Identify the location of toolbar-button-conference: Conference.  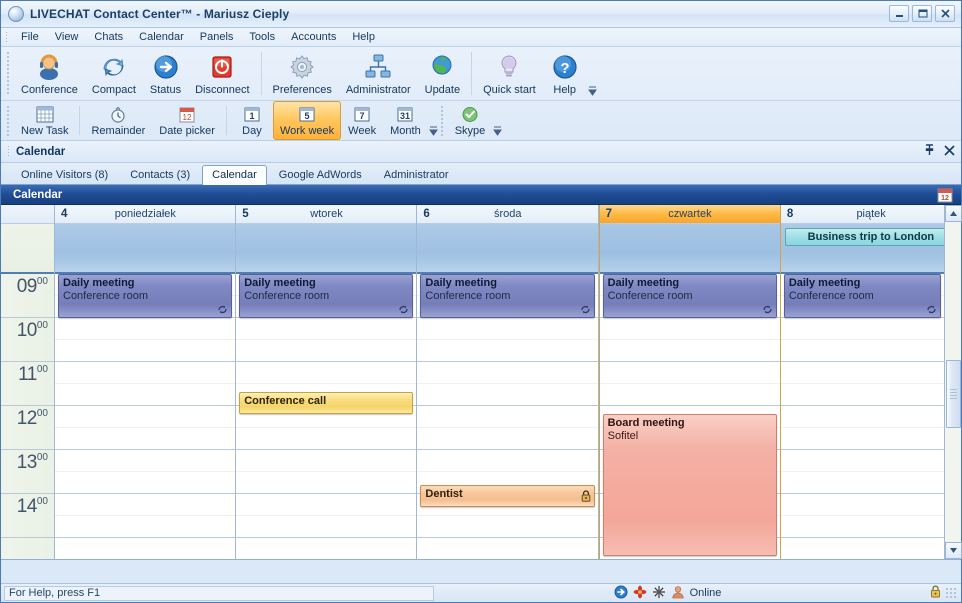
(49, 73).